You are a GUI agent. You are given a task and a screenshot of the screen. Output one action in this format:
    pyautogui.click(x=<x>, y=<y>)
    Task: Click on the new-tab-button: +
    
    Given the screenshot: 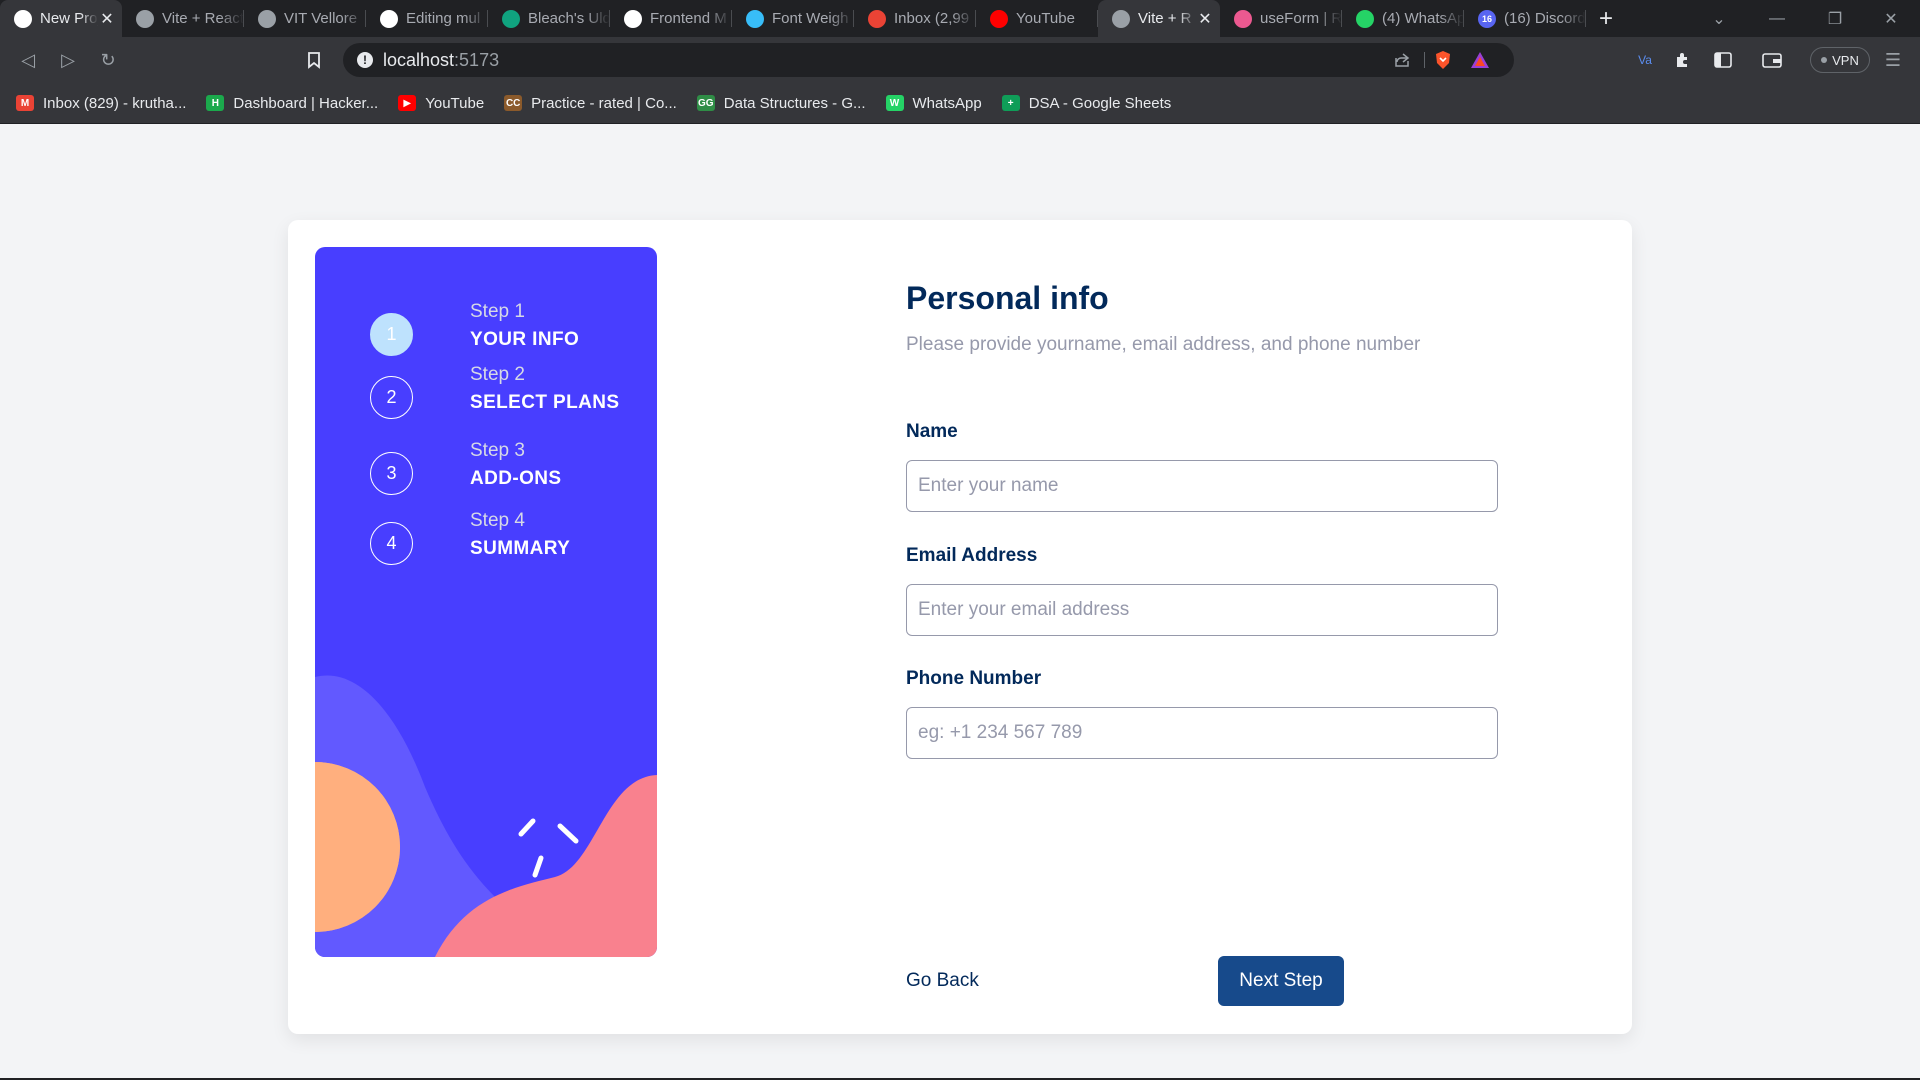 What is the action you would take?
    pyautogui.click(x=1606, y=19)
    